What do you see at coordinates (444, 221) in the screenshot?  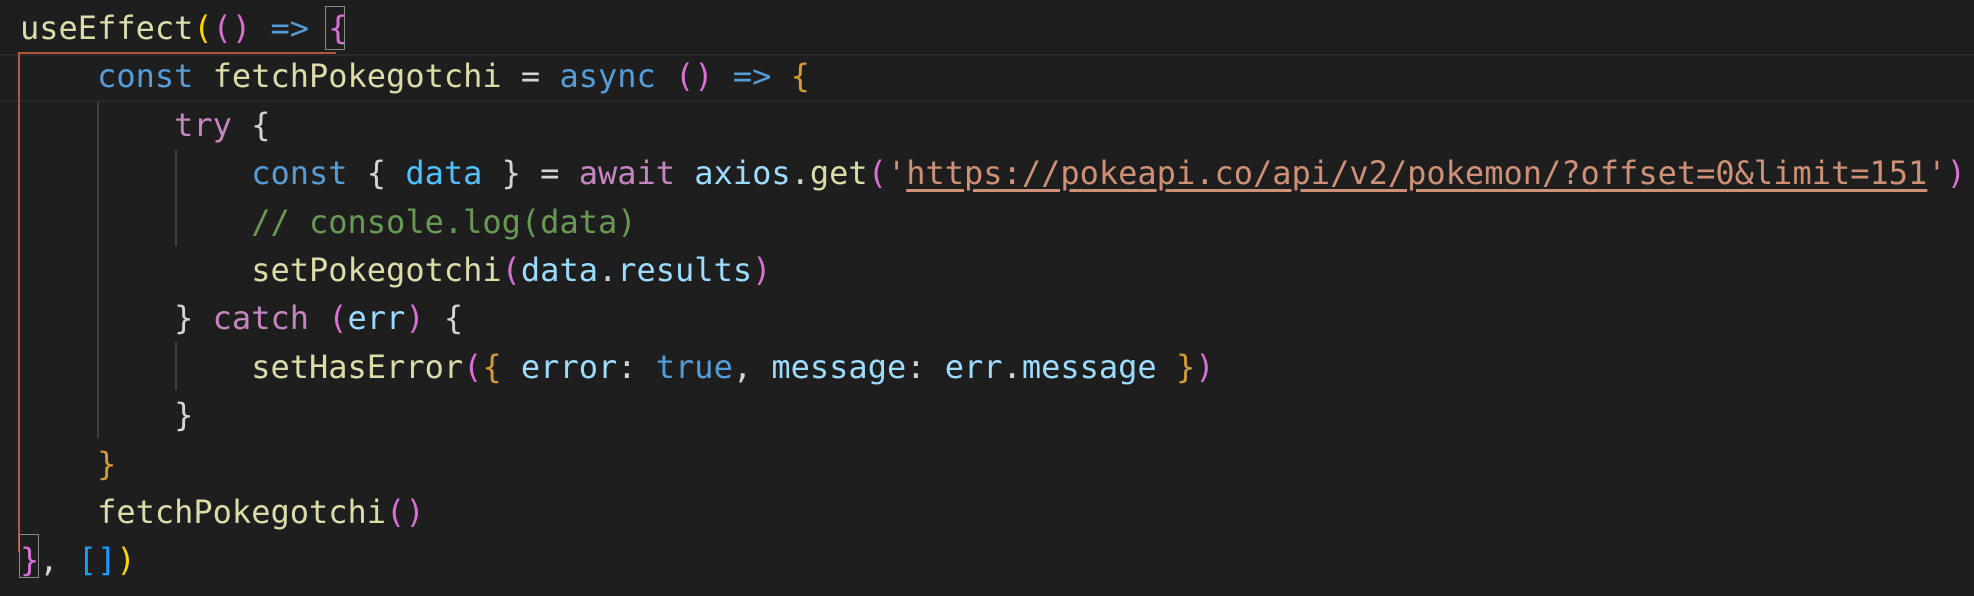 I see `code-token-cmt: // console.log(data)` at bounding box center [444, 221].